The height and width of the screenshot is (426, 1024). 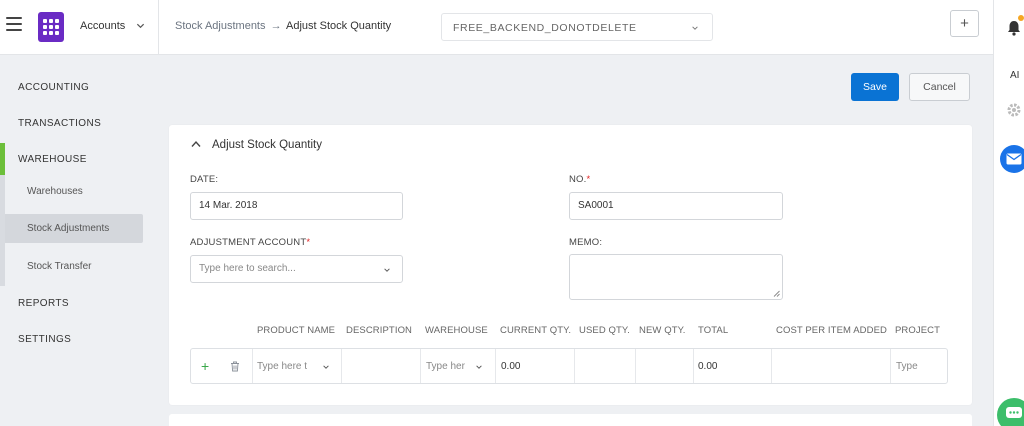 I want to click on save-button: Save, so click(x=875, y=87).